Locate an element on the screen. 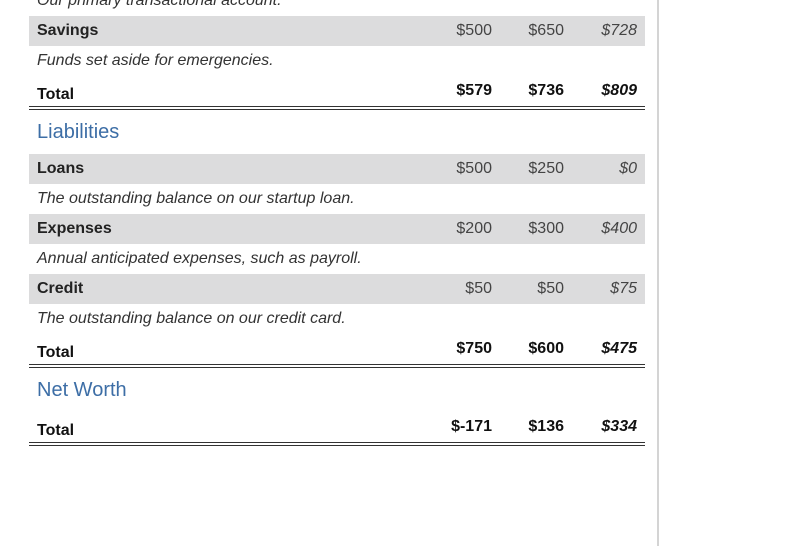  value-col-3: $400 is located at coordinates (619, 228).